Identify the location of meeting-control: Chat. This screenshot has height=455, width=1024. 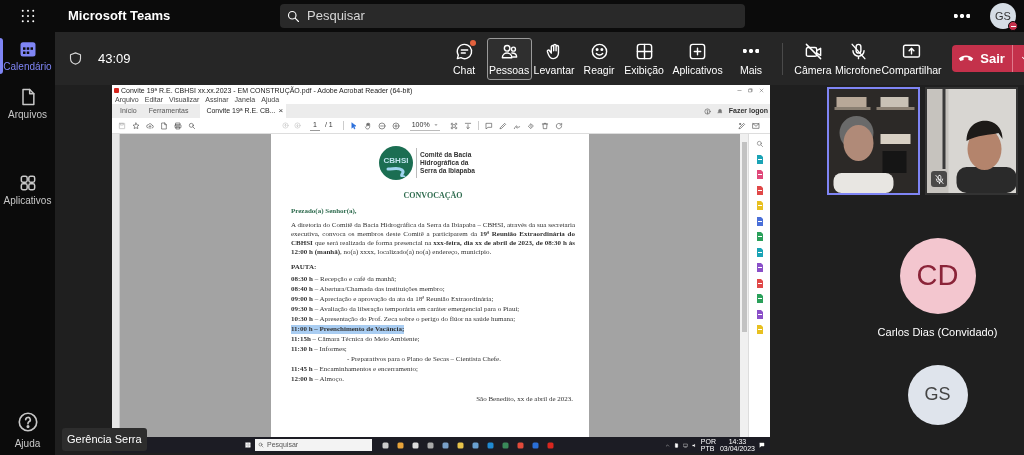
(464, 58).